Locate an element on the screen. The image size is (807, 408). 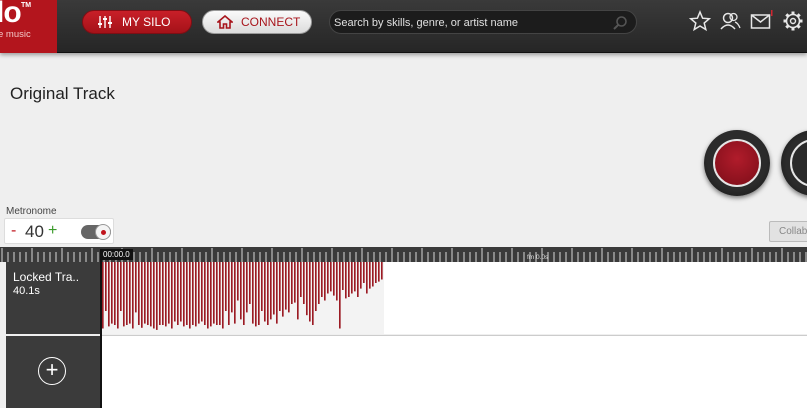
connect-label: CONNECT is located at coordinates (271, 22).